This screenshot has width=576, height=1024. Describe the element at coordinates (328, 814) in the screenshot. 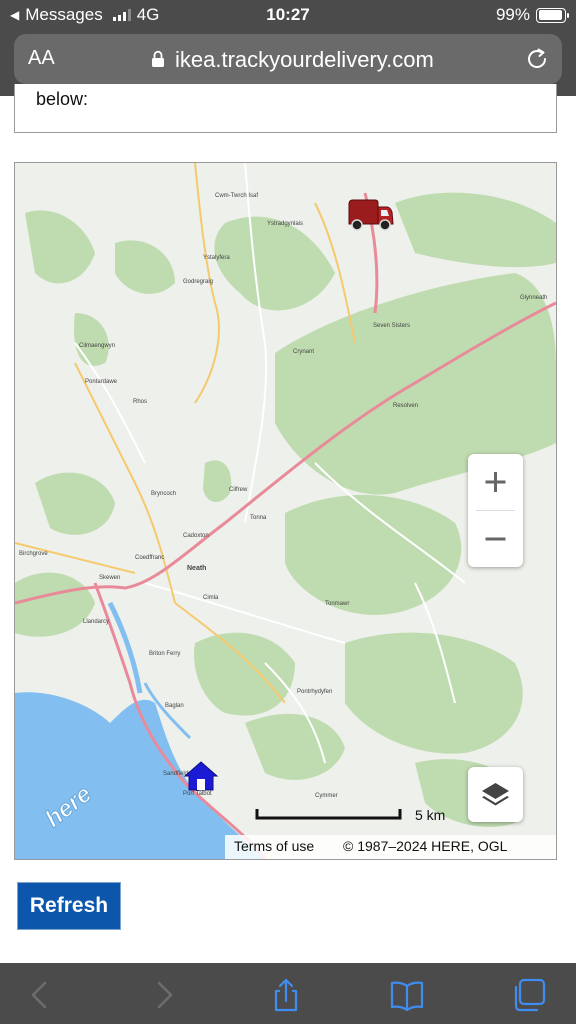

I see `scale-bar` at that location.